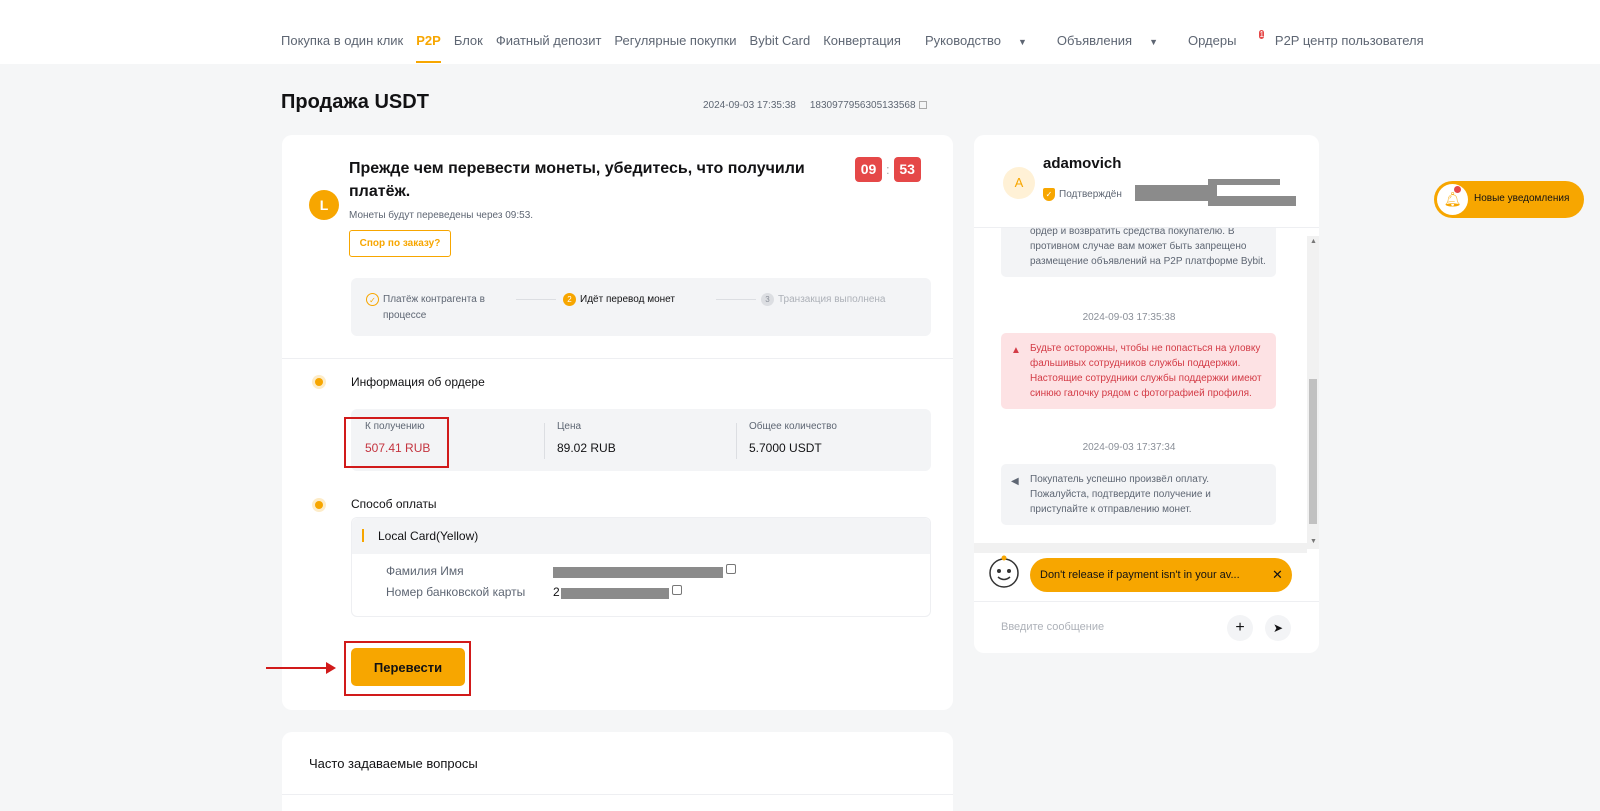 The height and width of the screenshot is (811, 1600). I want to click on nav-orders: Ордеры 1, so click(1229, 39).